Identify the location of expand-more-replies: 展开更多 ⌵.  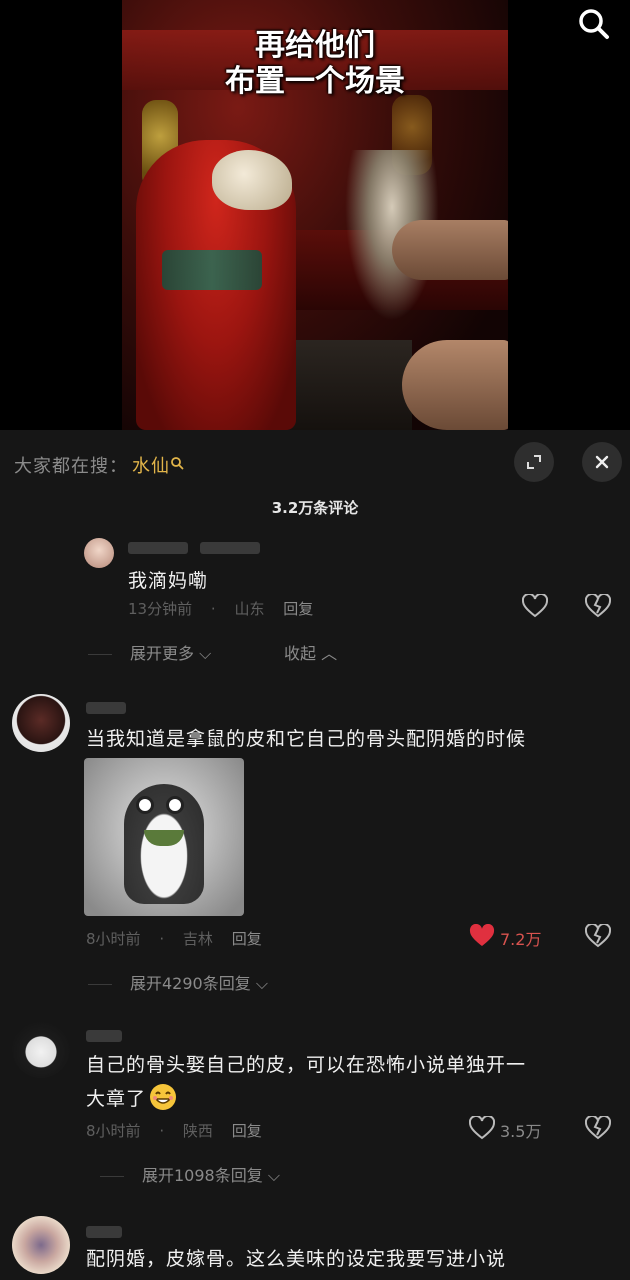
(149, 652).